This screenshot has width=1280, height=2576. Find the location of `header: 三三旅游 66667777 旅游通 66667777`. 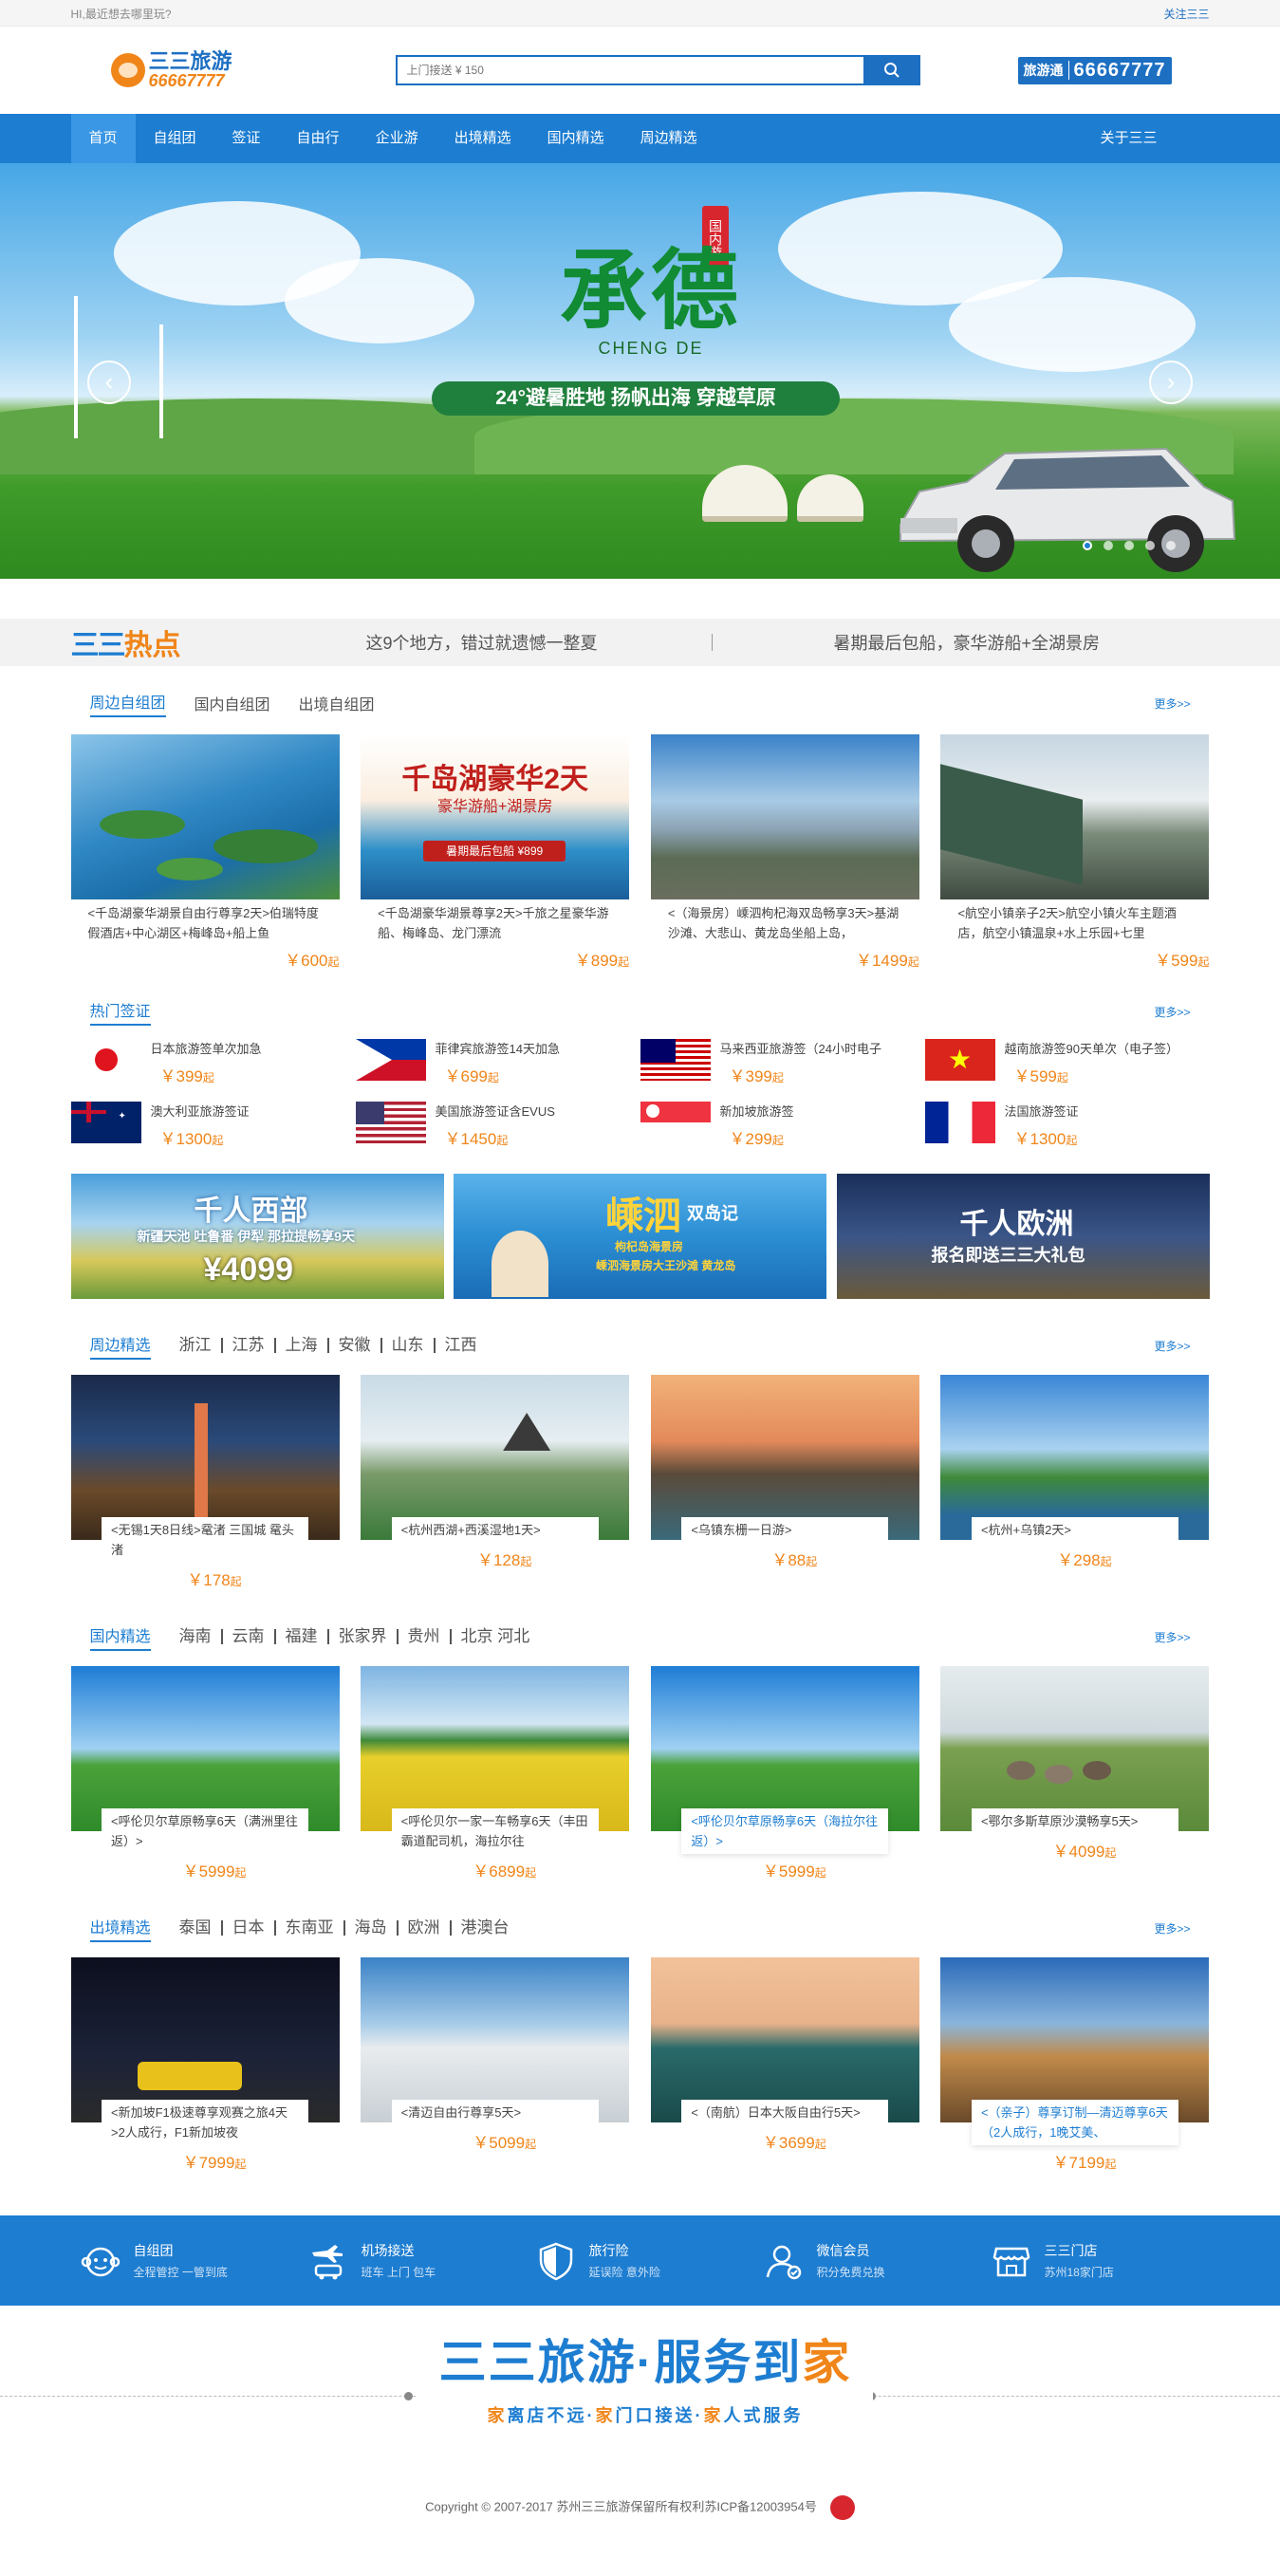

header: 三三旅游 66667777 旅游通 66667777 is located at coordinates (640, 70).